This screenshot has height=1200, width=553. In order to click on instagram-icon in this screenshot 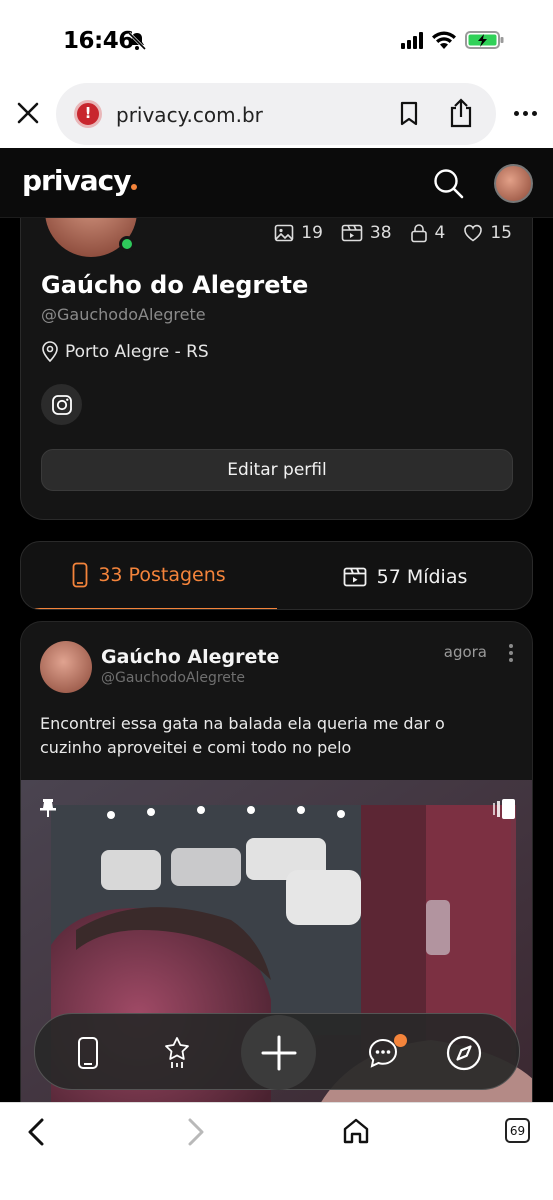, I will do `click(61, 404)`.